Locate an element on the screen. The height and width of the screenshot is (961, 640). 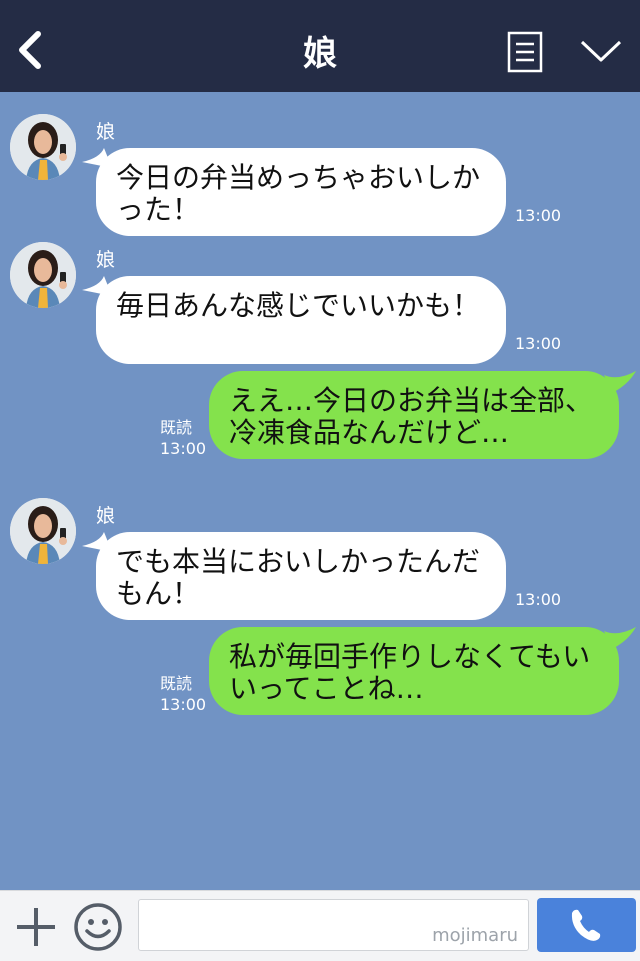
message-input: mojimaru is located at coordinates (333, 925).